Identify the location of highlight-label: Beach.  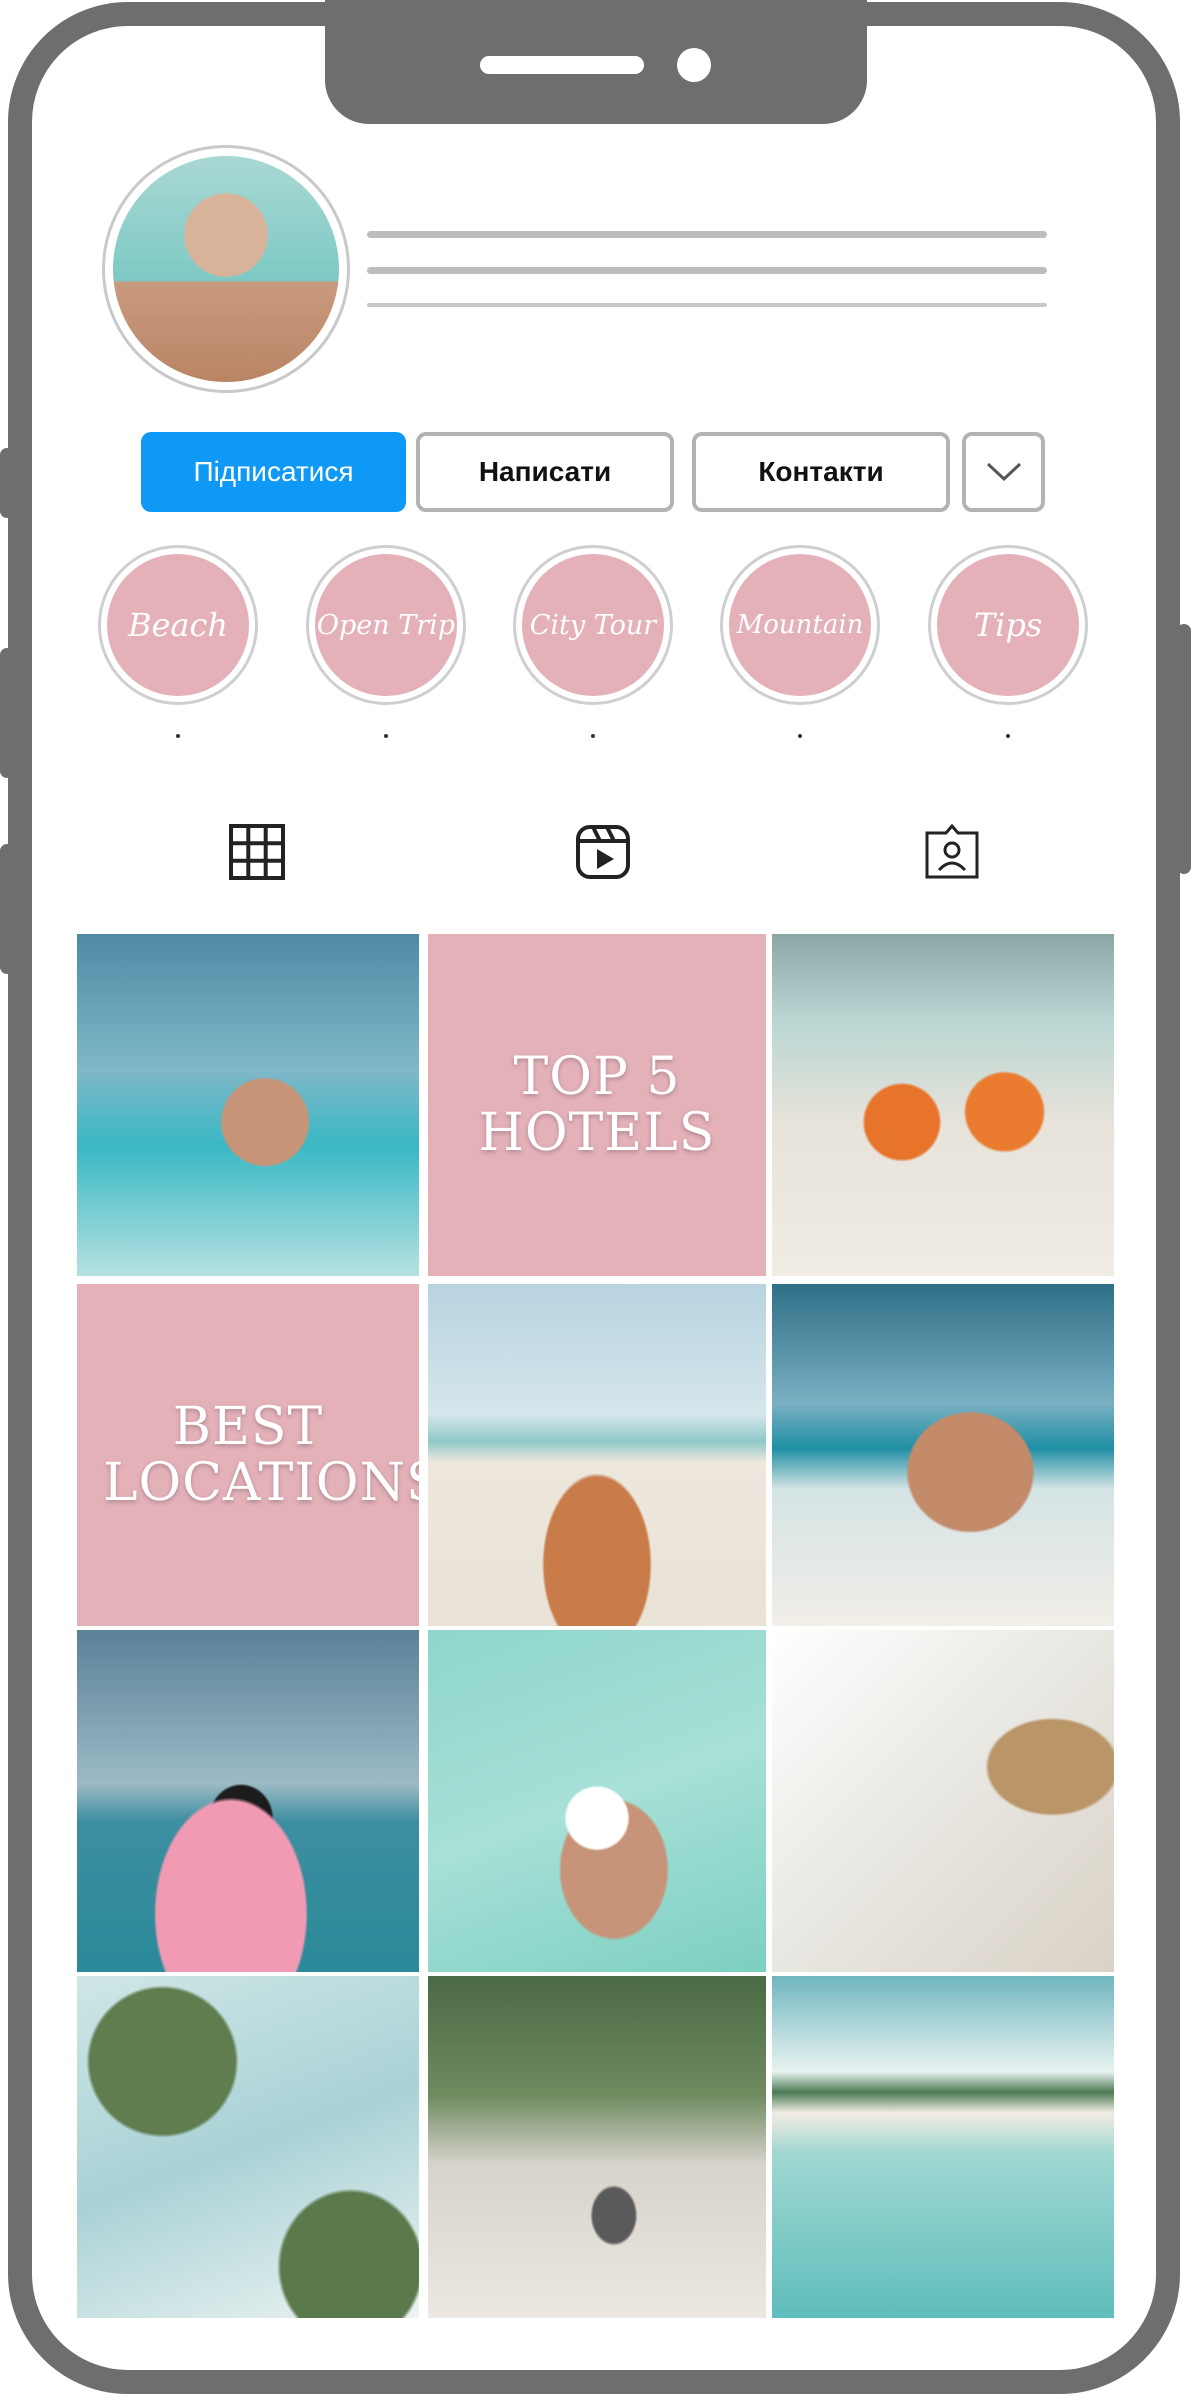
(178, 625).